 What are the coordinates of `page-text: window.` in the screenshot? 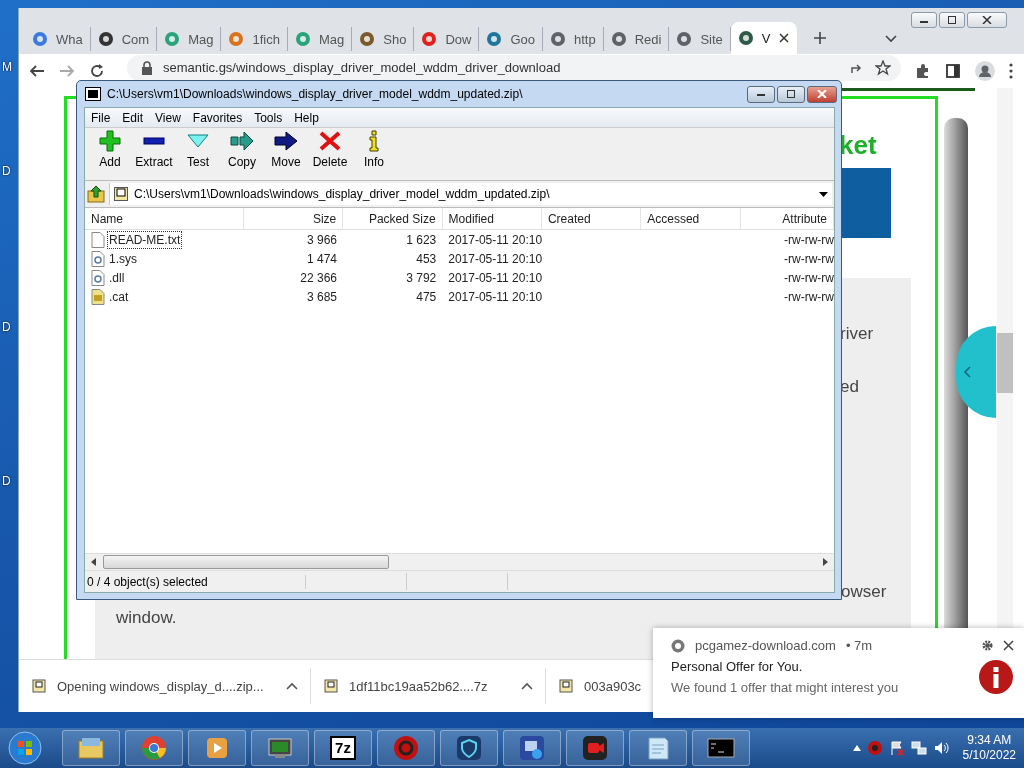 It's located at (146, 618).